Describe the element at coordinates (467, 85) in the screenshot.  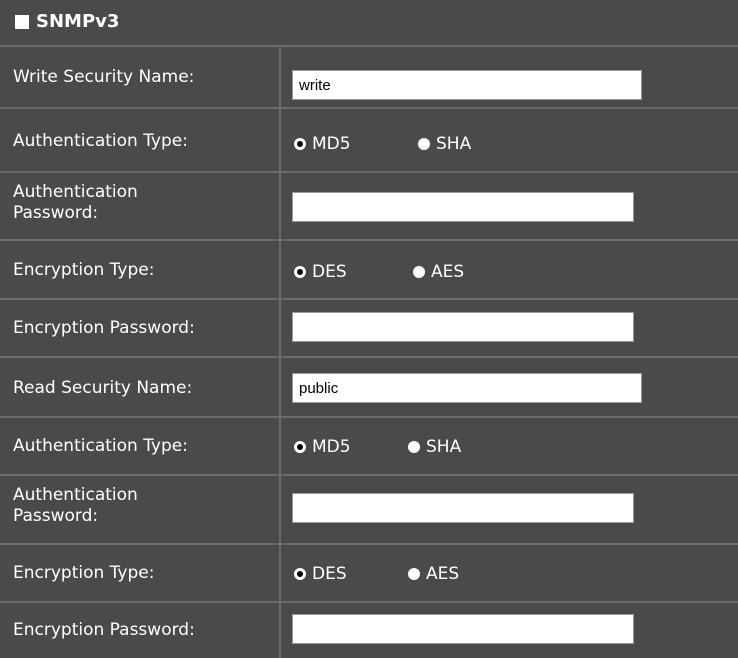
I see `write-security-name-input` at that location.